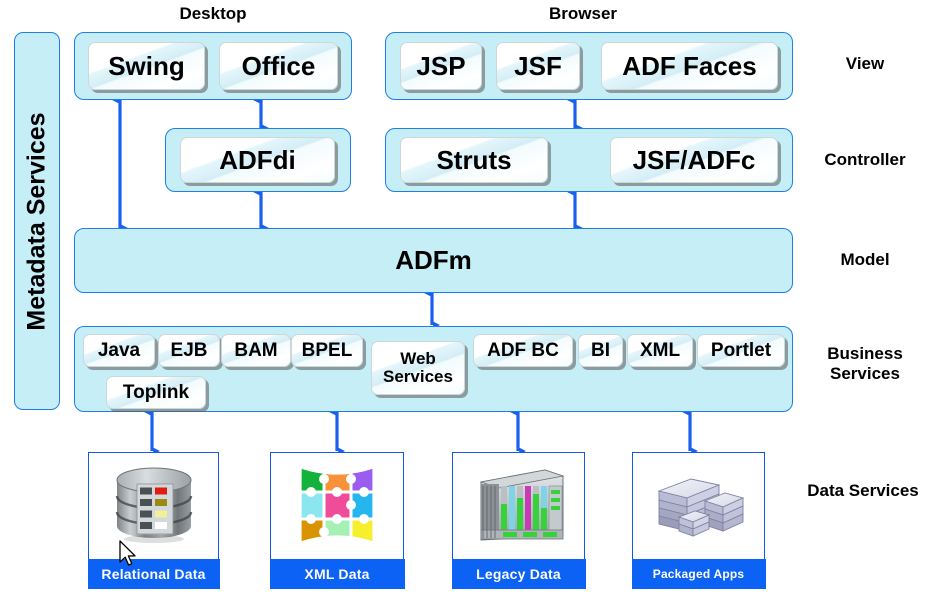 The image size is (938, 596). What do you see at coordinates (518, 505) in the screenshot?
I see `mainframe-icon` at bounding box center [518, 505].